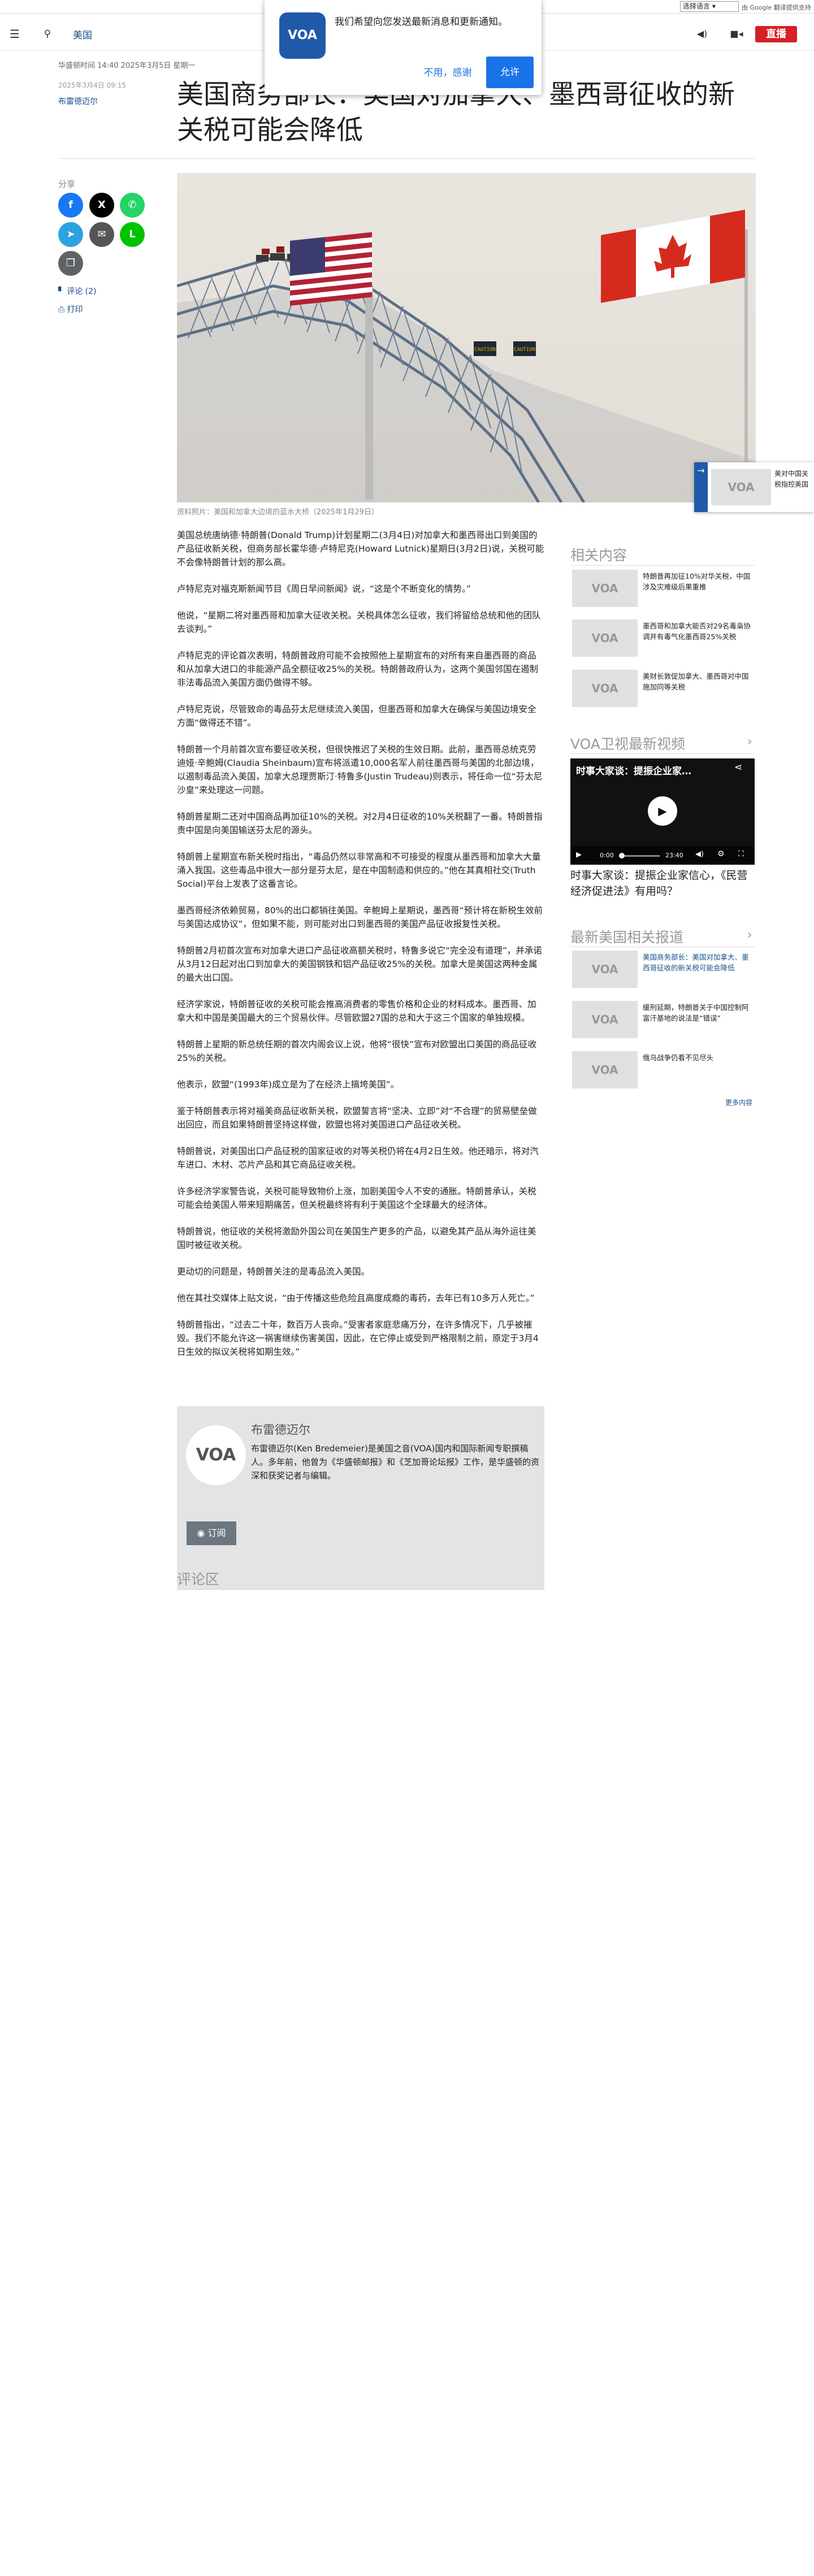  I want to click on latest-item: VOA 俄乌战争仍看不见尽头, so click(662, 1071).